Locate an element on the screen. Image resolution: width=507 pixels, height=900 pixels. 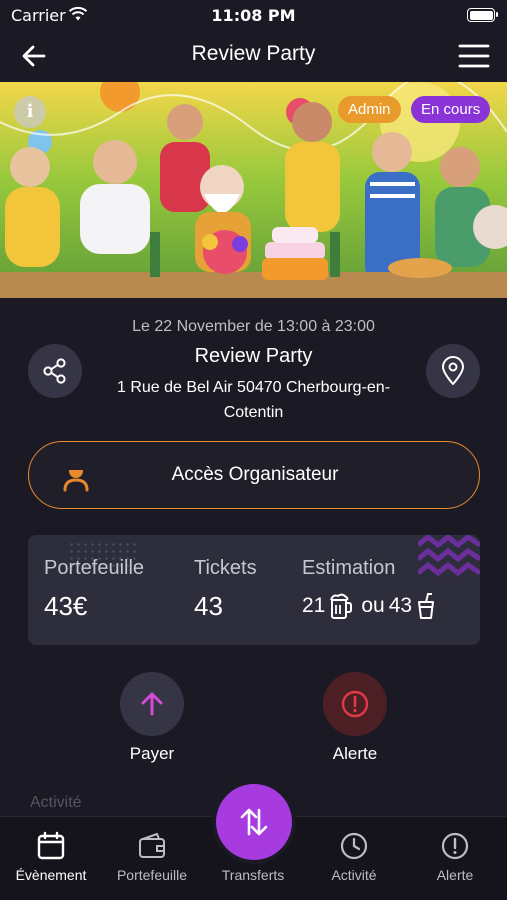
estimation-values: 21 ou 43 is located at coordinates (373, 606).